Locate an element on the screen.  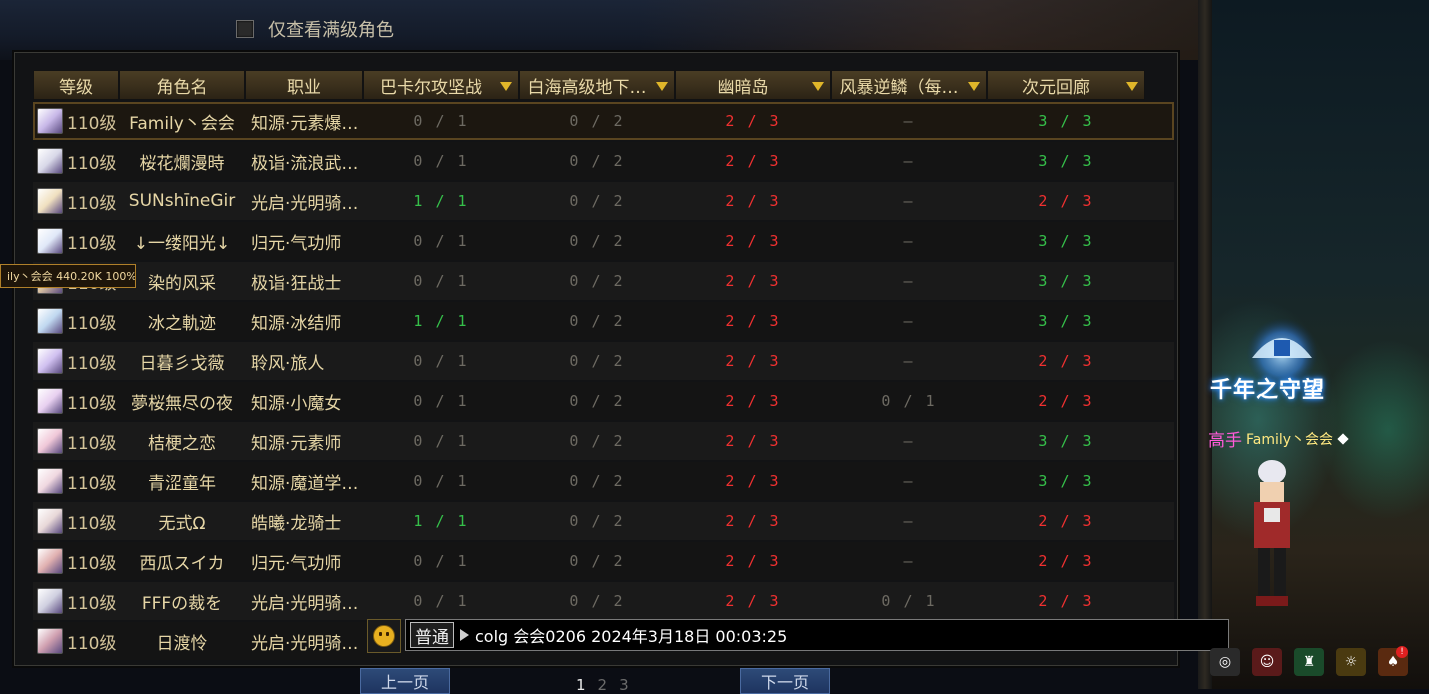
table-row: 110级 无式Ω 皓曦·龙骑士 1 / 1 0 / 2 2 / 3 – 2 / 3 is located at coordinates (603, 521).